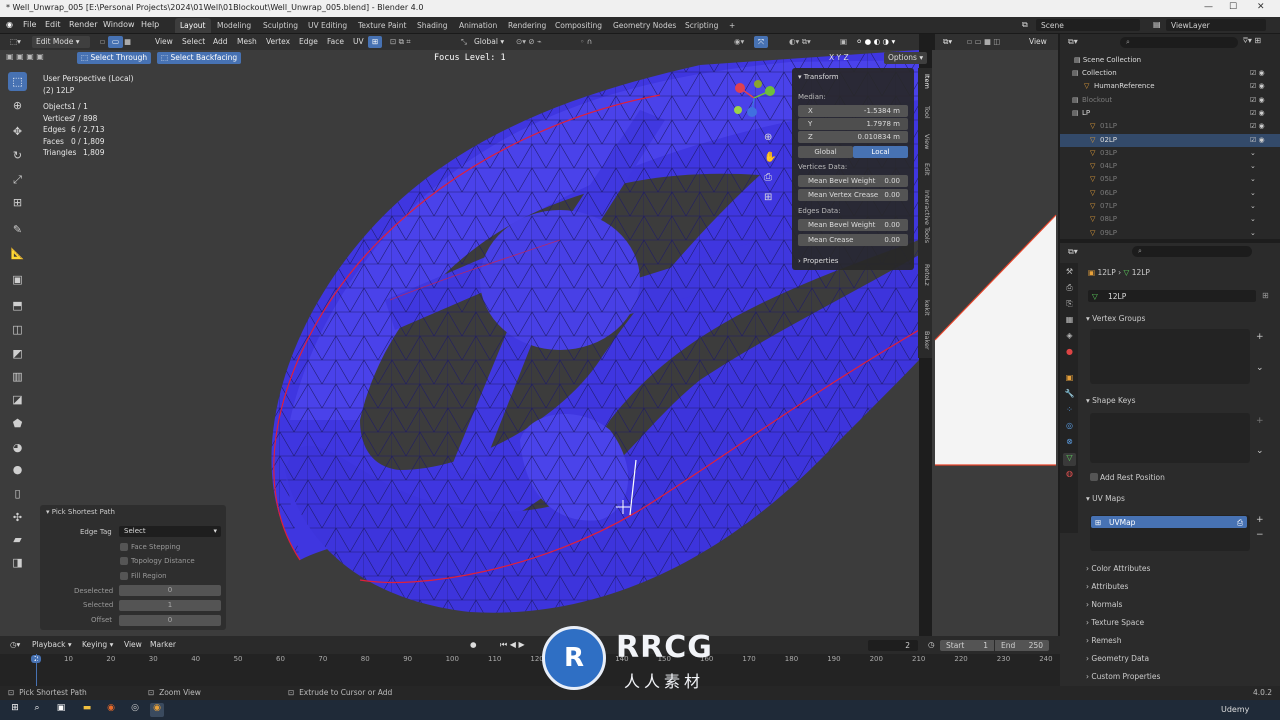 This screenshot has width=1280, height=720. I want to click on properties-subpanel: › Properties, so click(818, 261).